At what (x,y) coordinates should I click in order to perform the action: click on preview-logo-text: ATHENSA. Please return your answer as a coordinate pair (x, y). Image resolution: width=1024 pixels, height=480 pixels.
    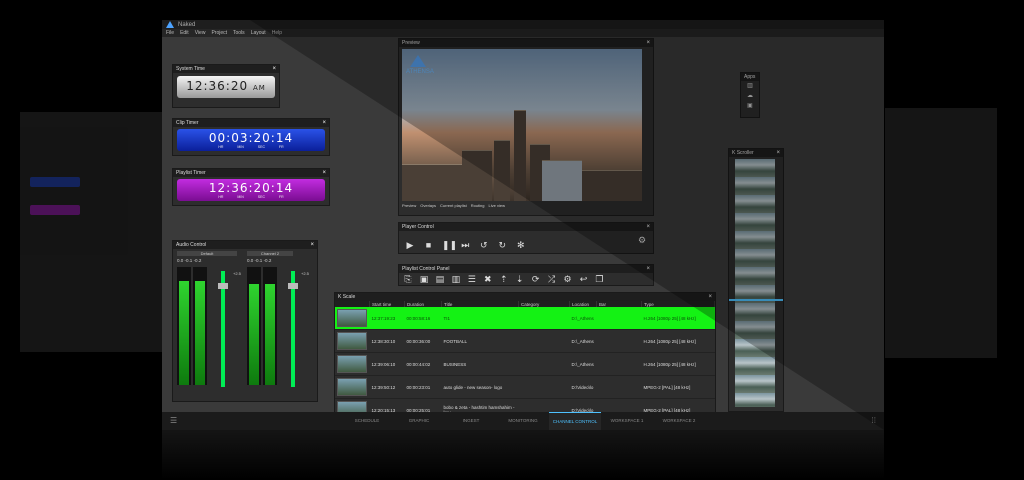
    Looking at the image, I should click on (420, 72).